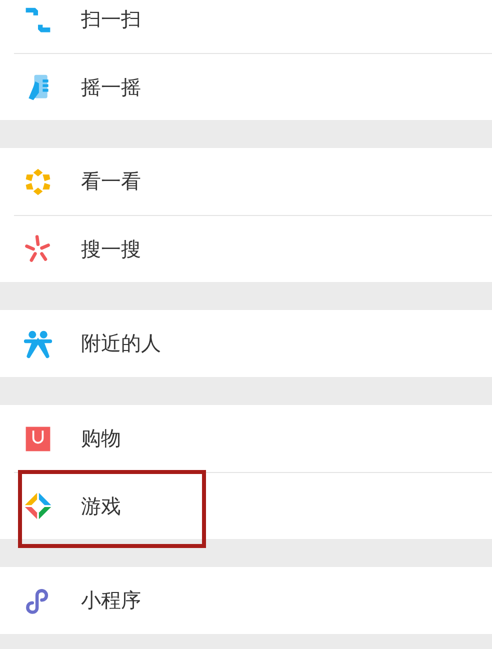 The image size is (492, 649). I want to click on people-icon, so click(38, 343).